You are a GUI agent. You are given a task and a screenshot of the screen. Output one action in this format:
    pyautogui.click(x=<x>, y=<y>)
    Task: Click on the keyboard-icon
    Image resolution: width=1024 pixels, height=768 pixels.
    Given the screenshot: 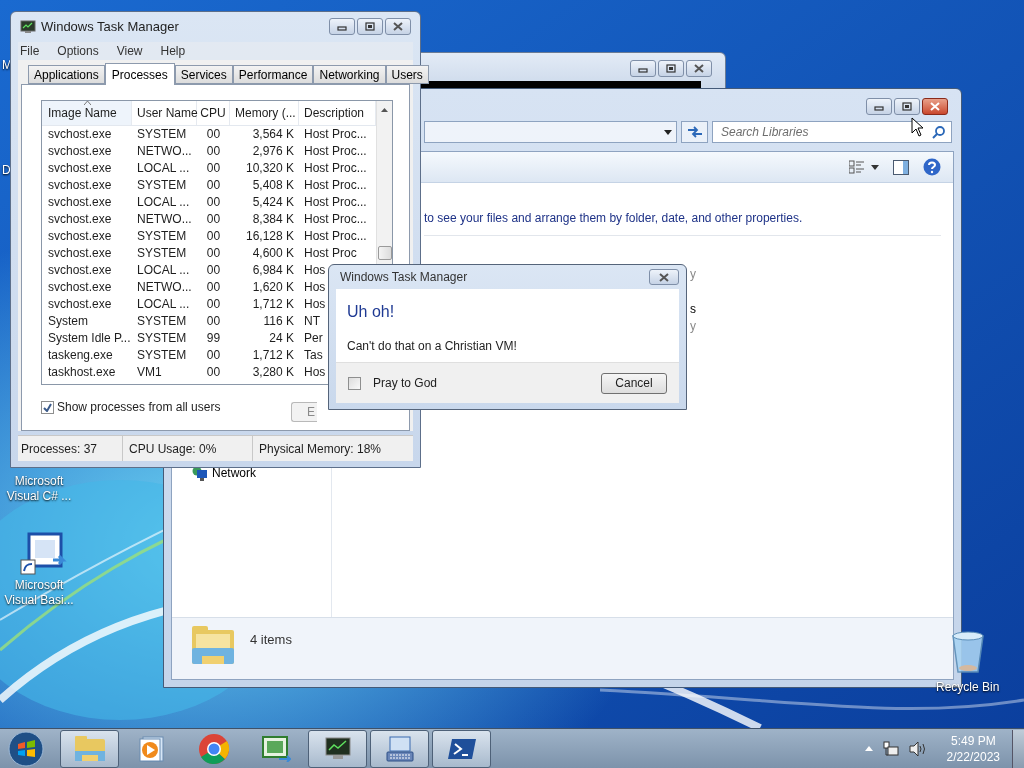 What is the action you would take?
    pyautogui.click(x=399, y=748)
    